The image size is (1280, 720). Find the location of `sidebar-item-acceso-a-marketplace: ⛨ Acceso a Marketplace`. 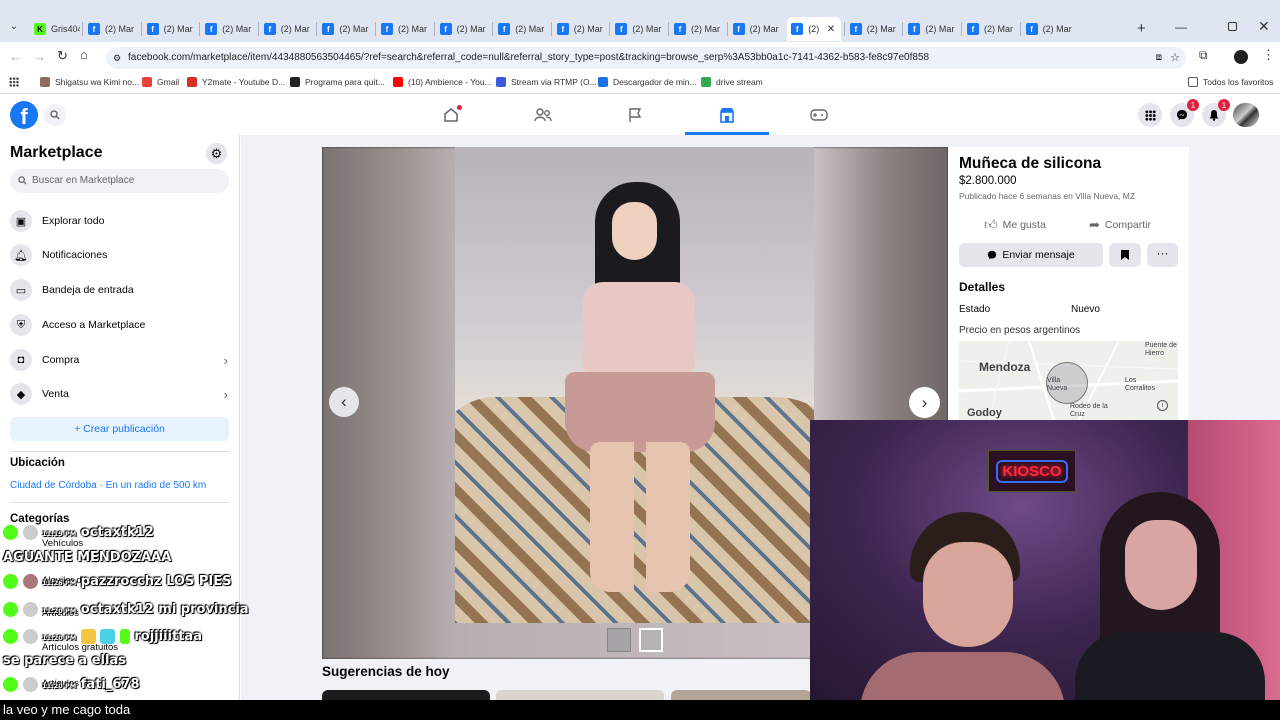

sidebar-item-acceso-a-marketplace: ⛨ Acceso a Marketplace is located at coordinates (120, 325).